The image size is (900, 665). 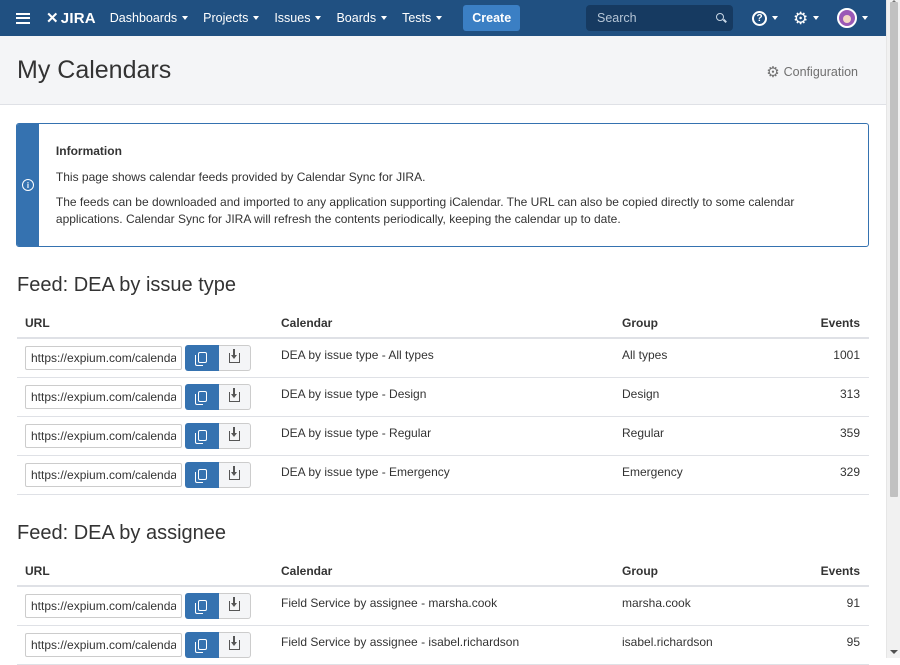 What do you see at coordinates (27, 185) in the screenshot?
I see `info-icon: i` at bounding box center [27, 185].